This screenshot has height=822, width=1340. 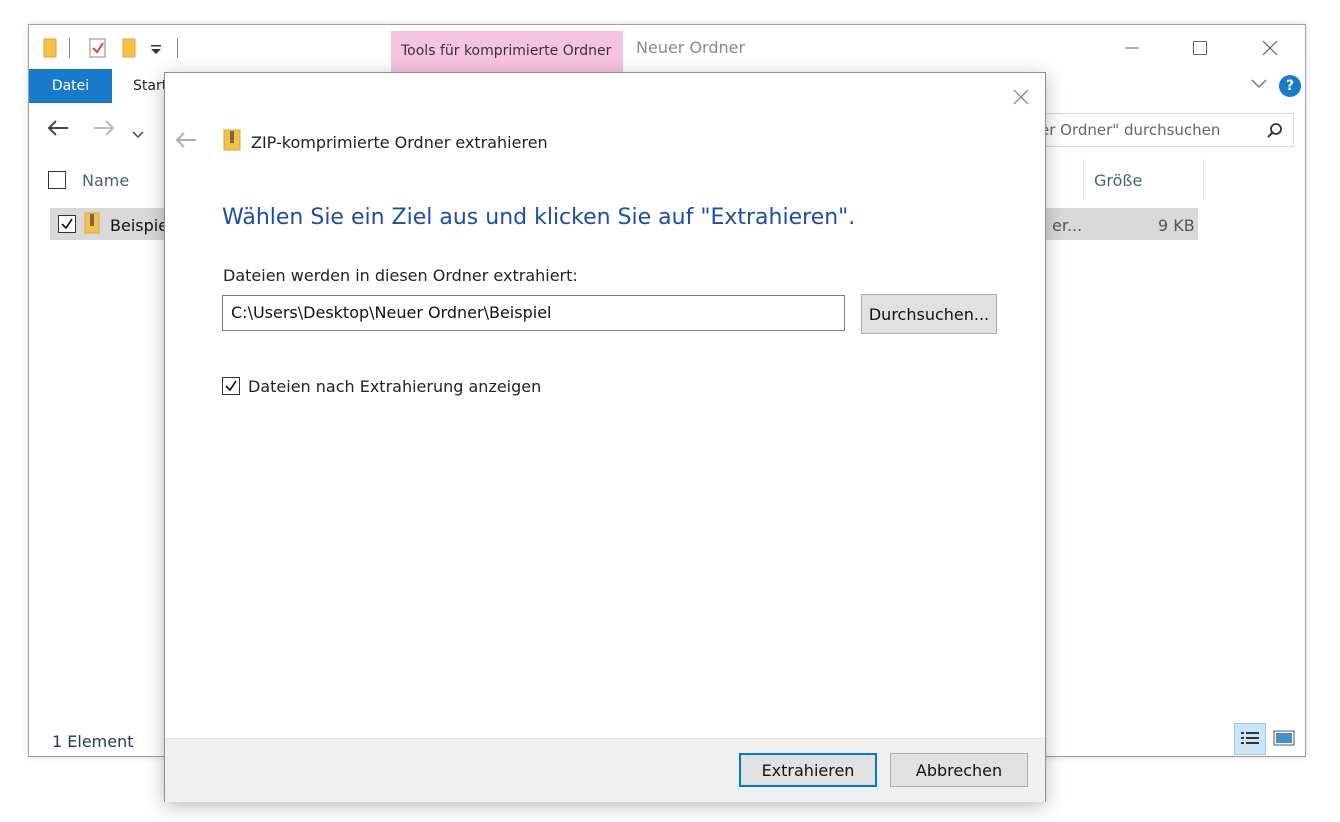 I want to click on minimize-button, so click(x=1132, y=48).